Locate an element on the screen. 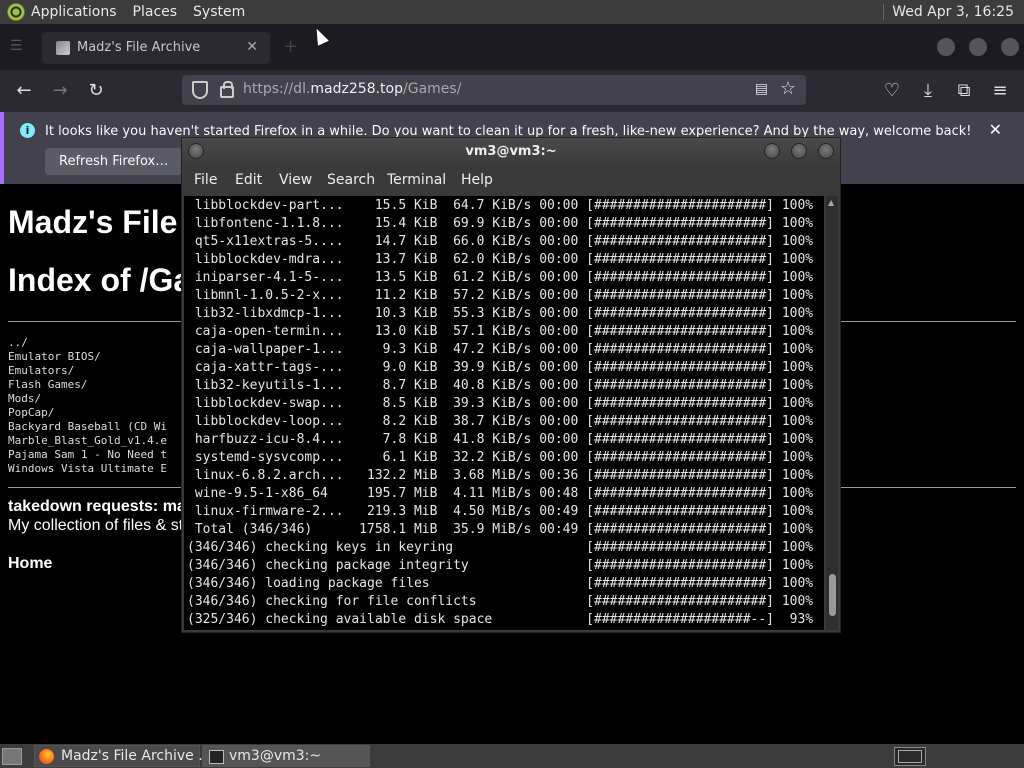 Image resolution: width=1024 pixels, height=768 pixels. home-link: Home is located at coordinates (30, 564).